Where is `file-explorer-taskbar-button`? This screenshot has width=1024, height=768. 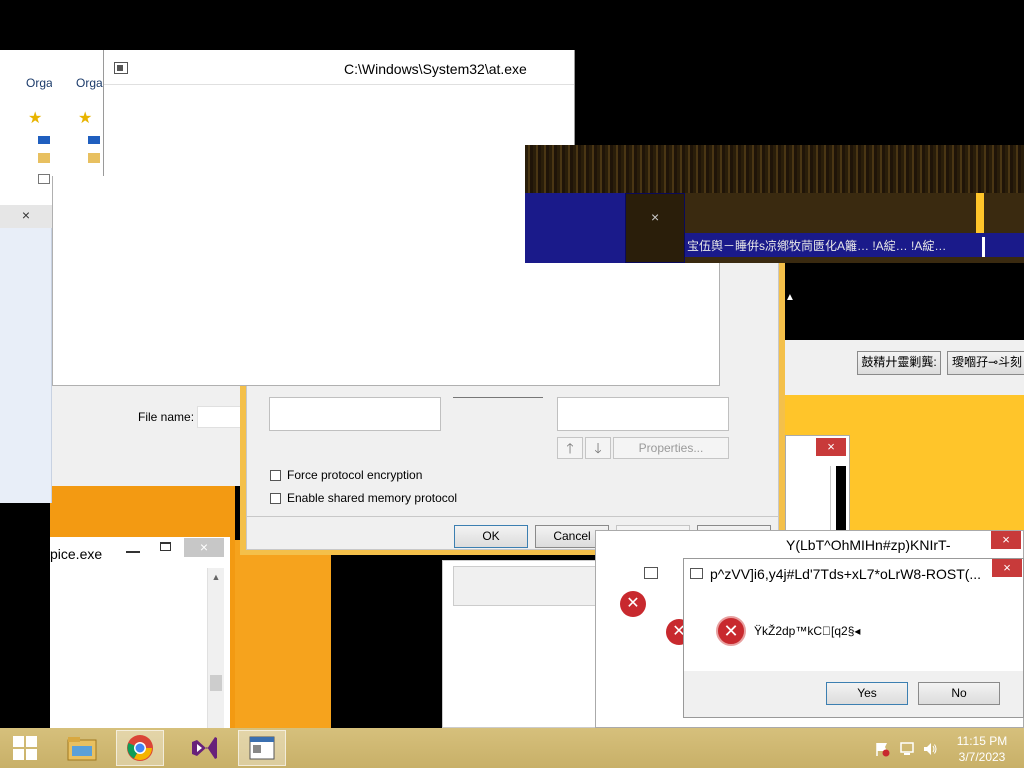
file-explorer-taskbar-button is located at coordinates (82, 748).